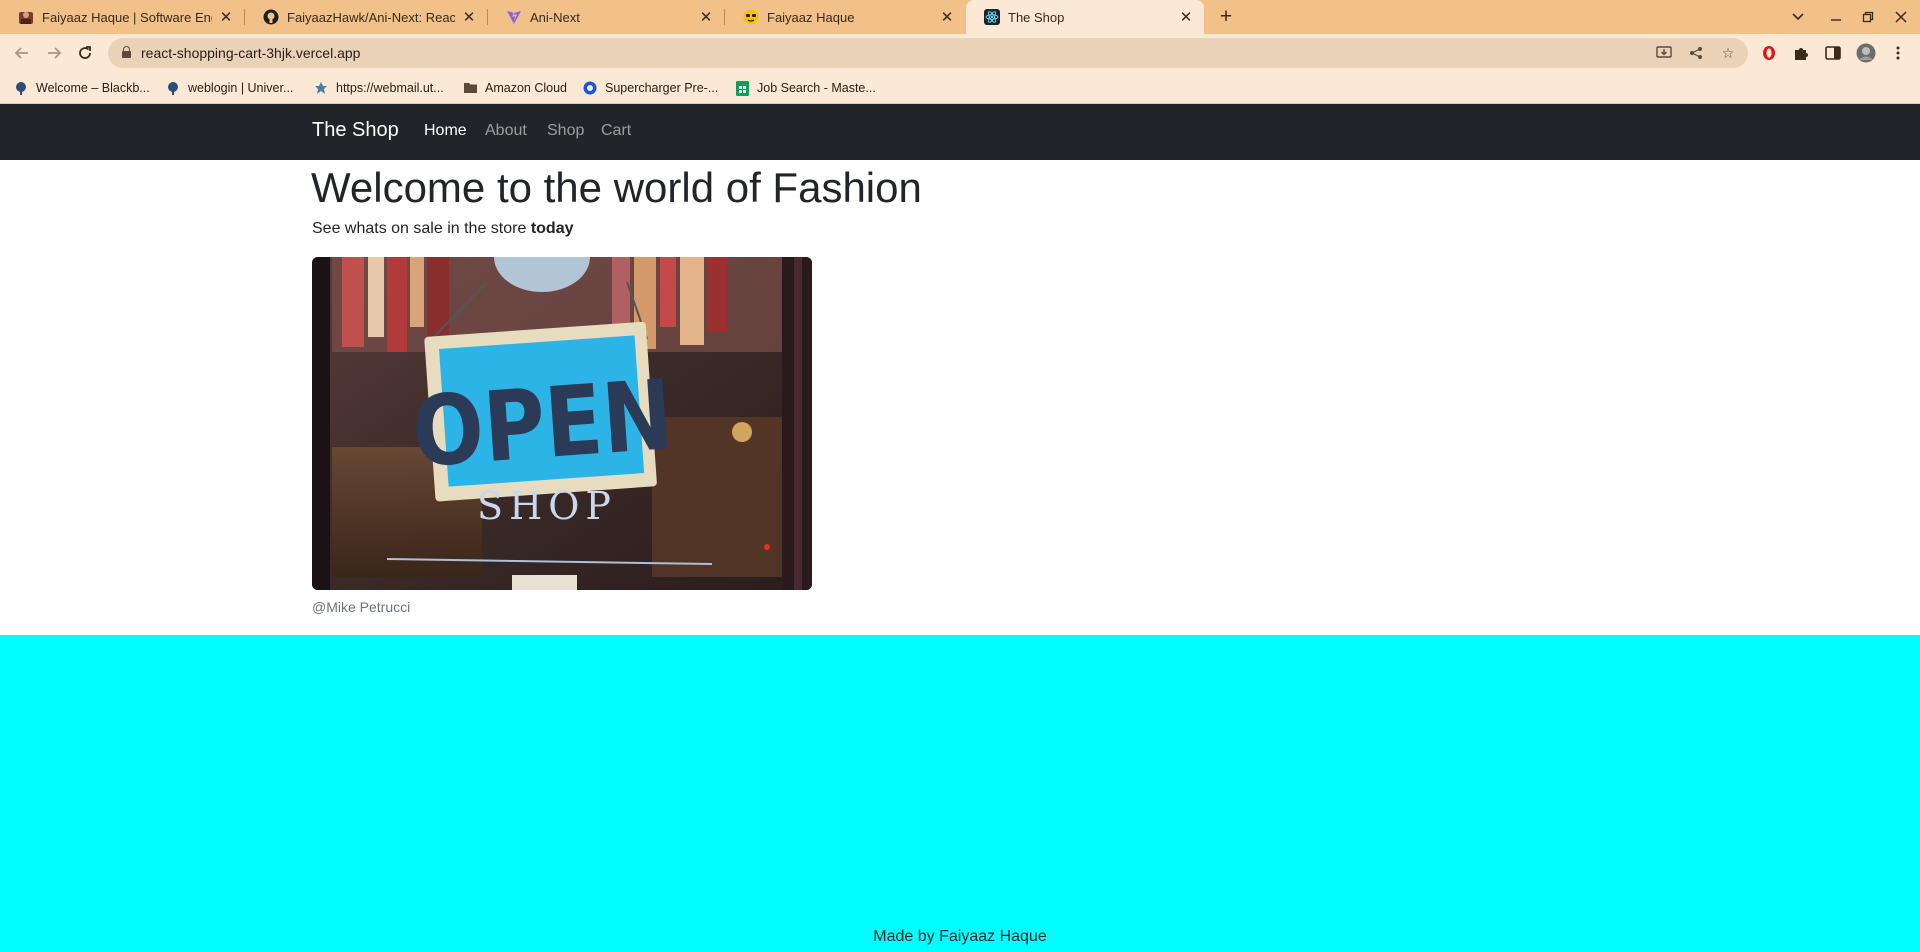 The image size is (1920, 952). I want to click on restore-icon, so click(1868, 17).